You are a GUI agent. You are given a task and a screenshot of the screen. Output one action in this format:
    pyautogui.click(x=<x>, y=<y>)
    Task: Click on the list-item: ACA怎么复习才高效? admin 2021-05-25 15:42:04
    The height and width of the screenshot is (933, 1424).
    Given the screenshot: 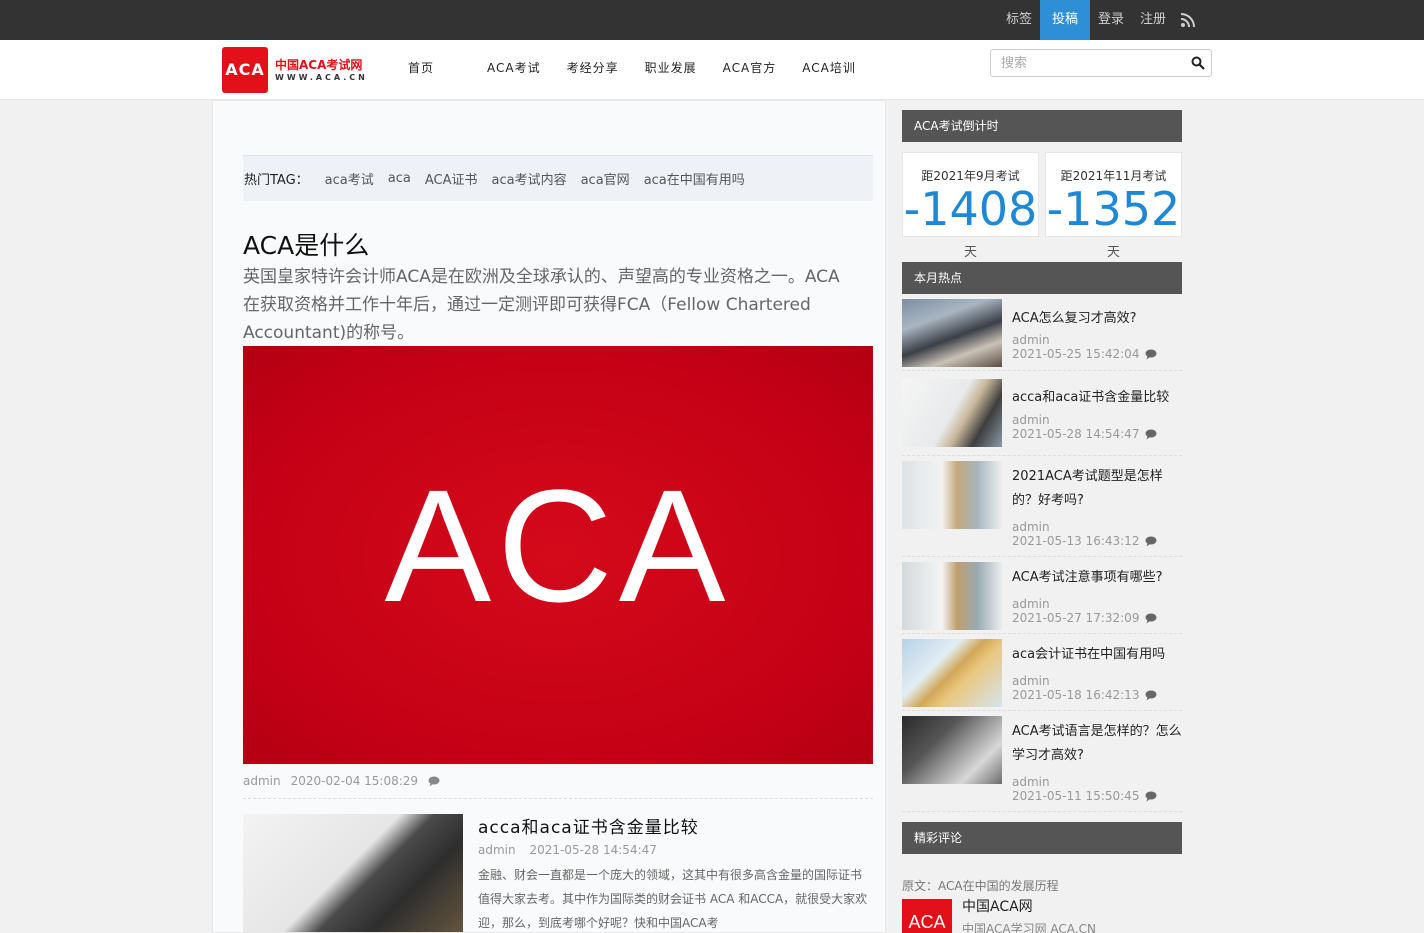 What is the action you would take?
    pyautogui.click(x=1042, y=335)
    